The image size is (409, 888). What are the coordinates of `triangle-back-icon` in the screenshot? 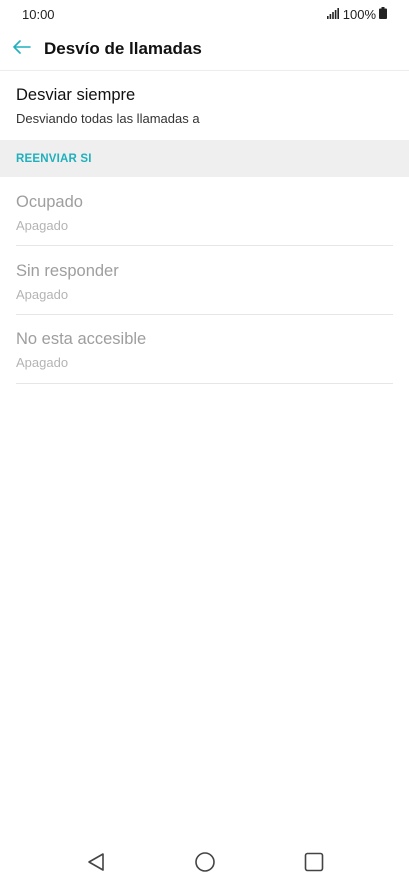 It's located at (96, 864).